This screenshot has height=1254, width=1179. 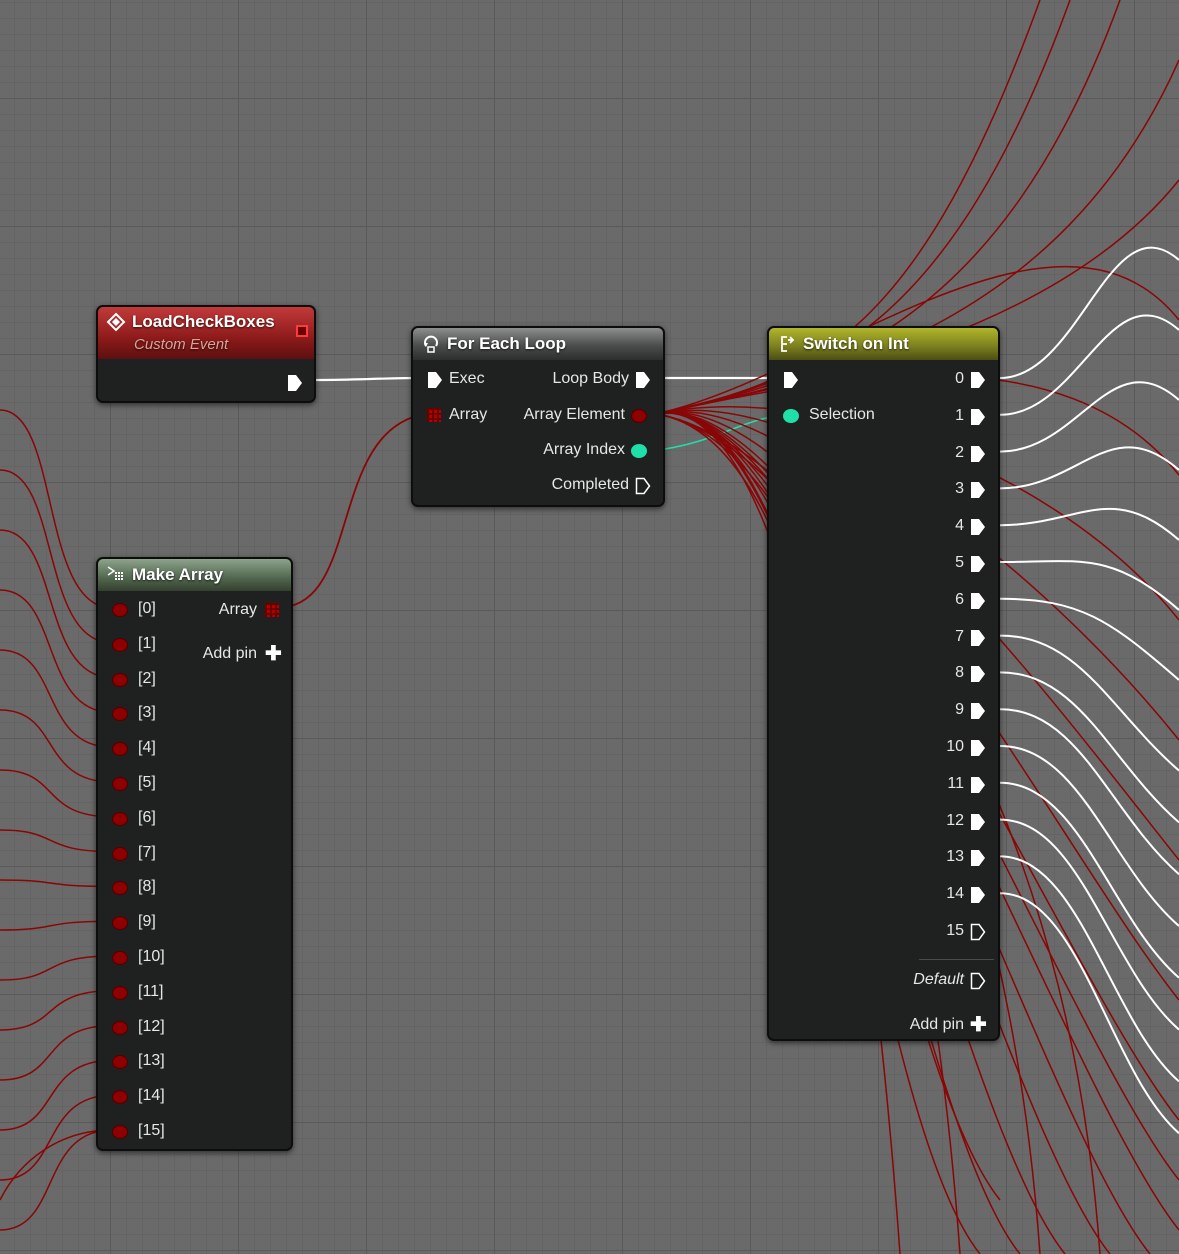 I want to click on make-array-input-label: [5], so click(x=147, y=782).